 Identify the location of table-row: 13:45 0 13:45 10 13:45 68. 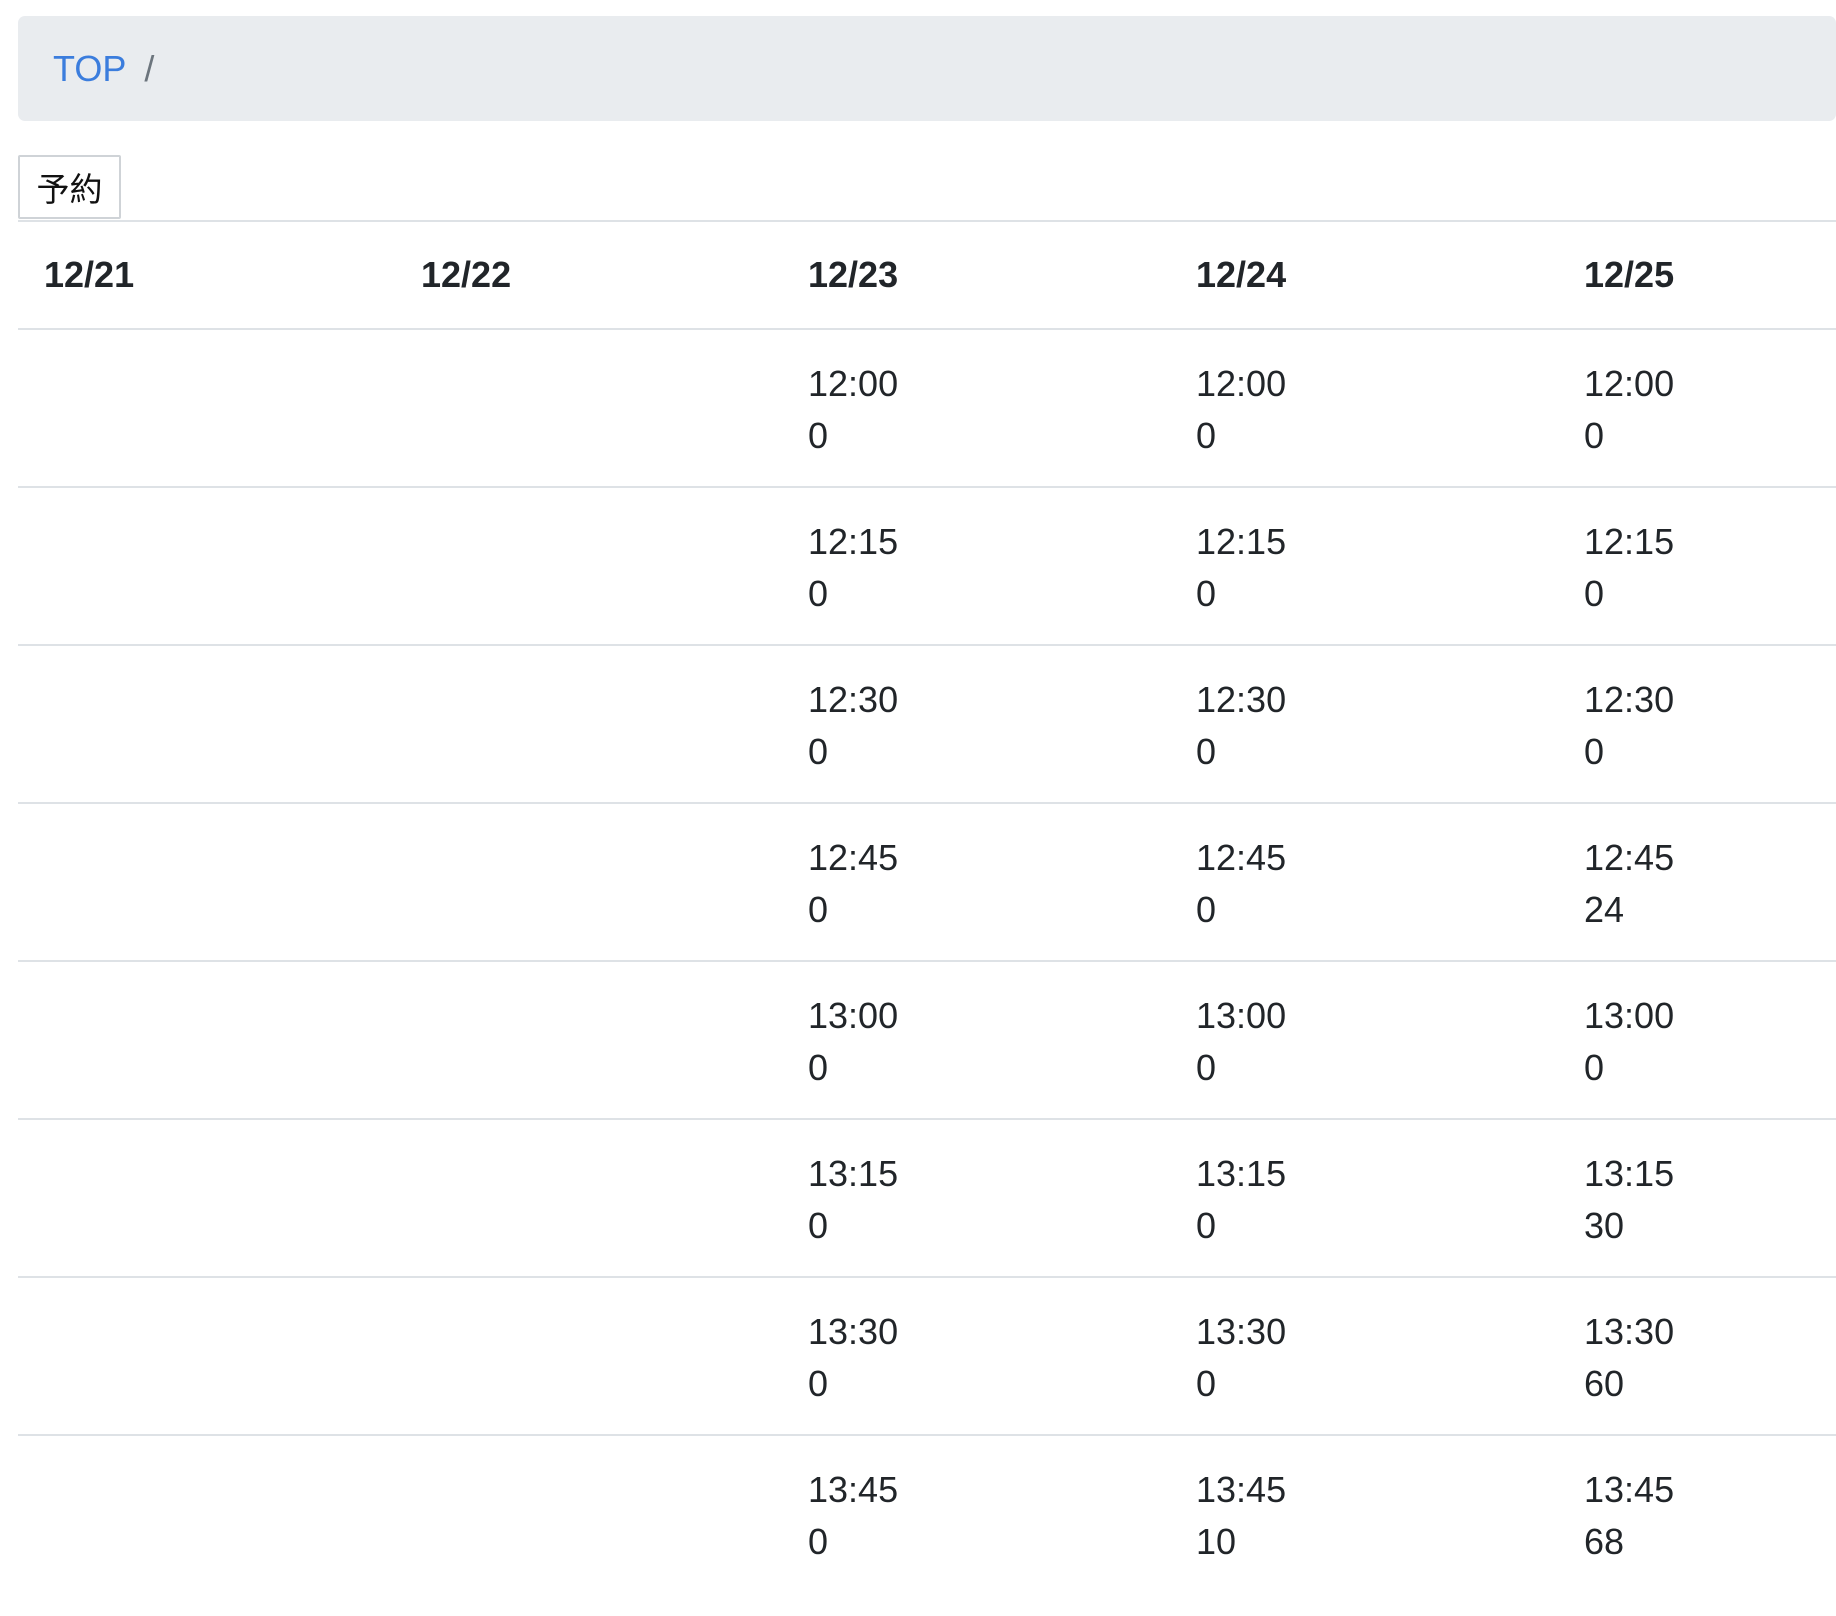
(927, 1513).